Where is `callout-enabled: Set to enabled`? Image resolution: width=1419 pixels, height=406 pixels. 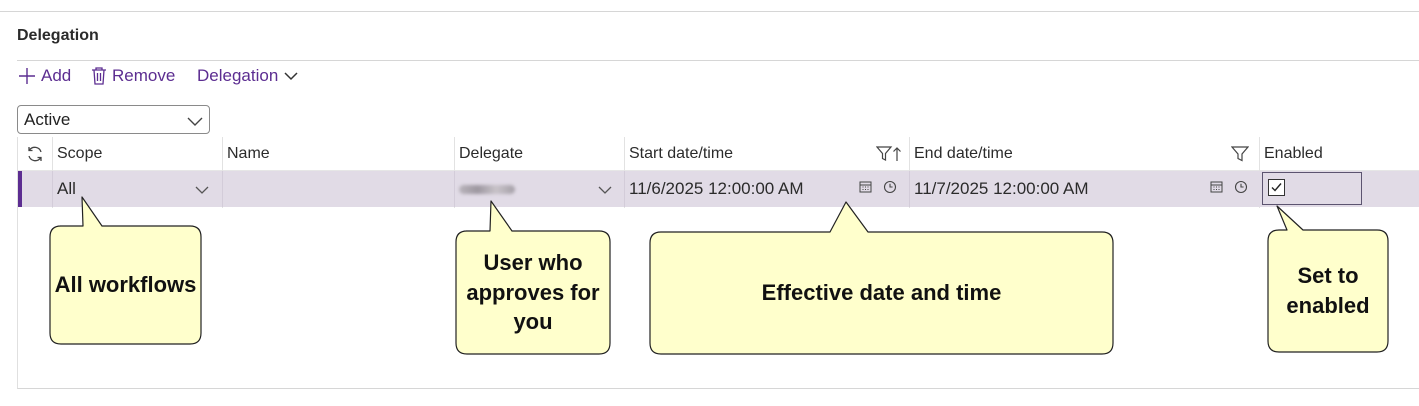 callout-enabled: Set to enabled is located at coordinates (1328, 290).